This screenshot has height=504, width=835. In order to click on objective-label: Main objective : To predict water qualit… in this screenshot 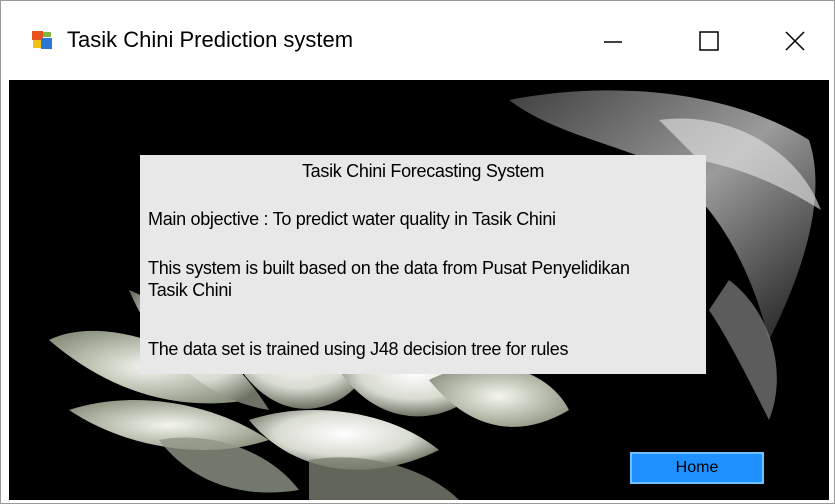, I will do `click(352, 219)`.